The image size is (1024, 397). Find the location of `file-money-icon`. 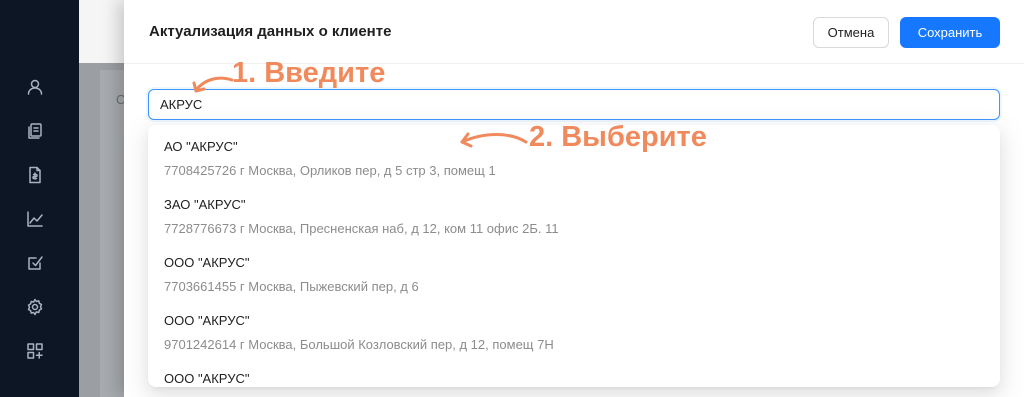

file-money-icon is located at coordinates (35, 175).